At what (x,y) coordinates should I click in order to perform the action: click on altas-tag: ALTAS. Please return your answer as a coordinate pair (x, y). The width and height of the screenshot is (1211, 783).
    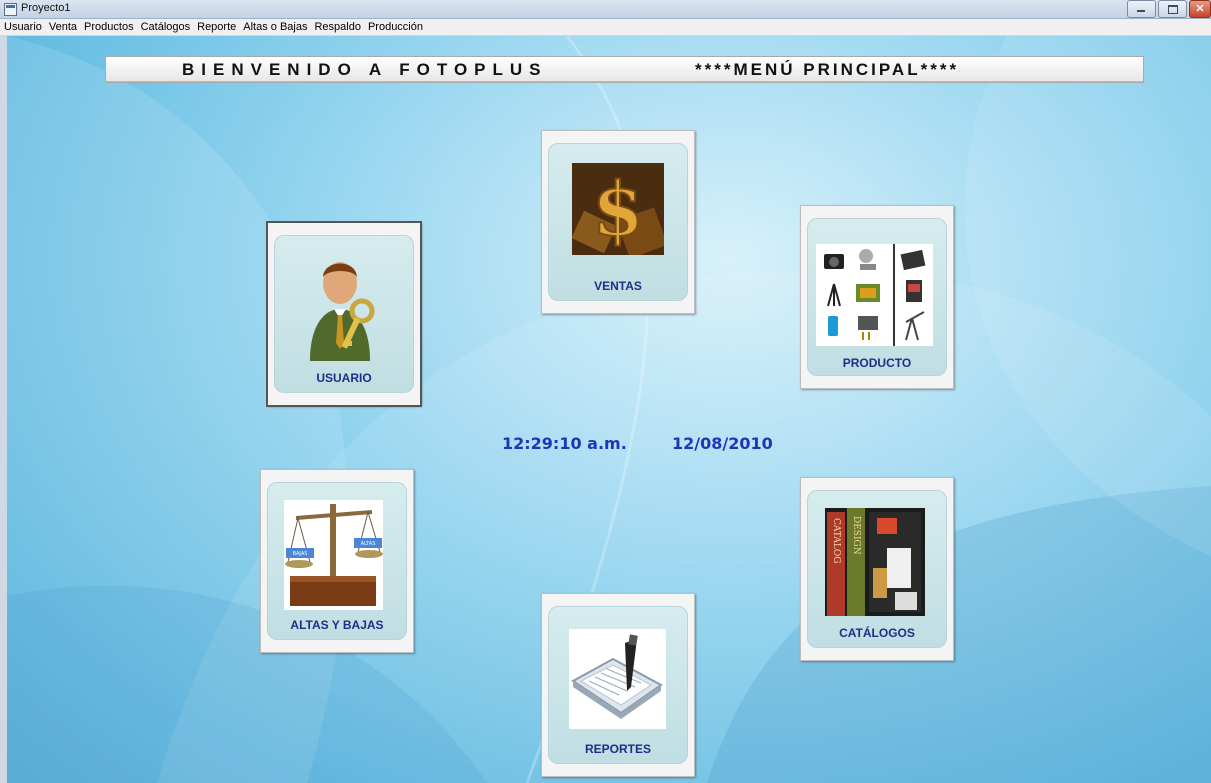
    Looking at the image, I should click on (368, 544).